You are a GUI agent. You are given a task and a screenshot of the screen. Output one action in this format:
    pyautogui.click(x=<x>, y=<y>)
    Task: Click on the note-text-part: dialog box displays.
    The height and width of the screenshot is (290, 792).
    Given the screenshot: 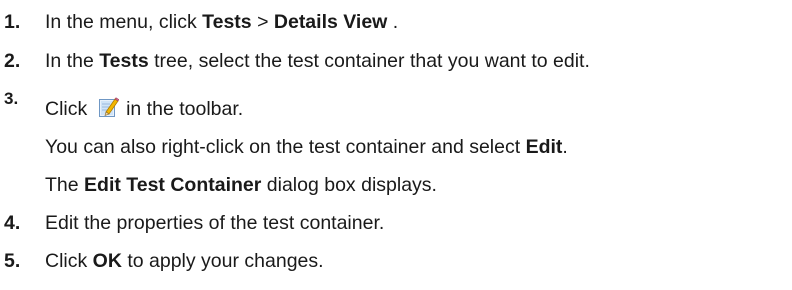 What is the action you would take?
    pyautogui.click(x=349, y=185)
    